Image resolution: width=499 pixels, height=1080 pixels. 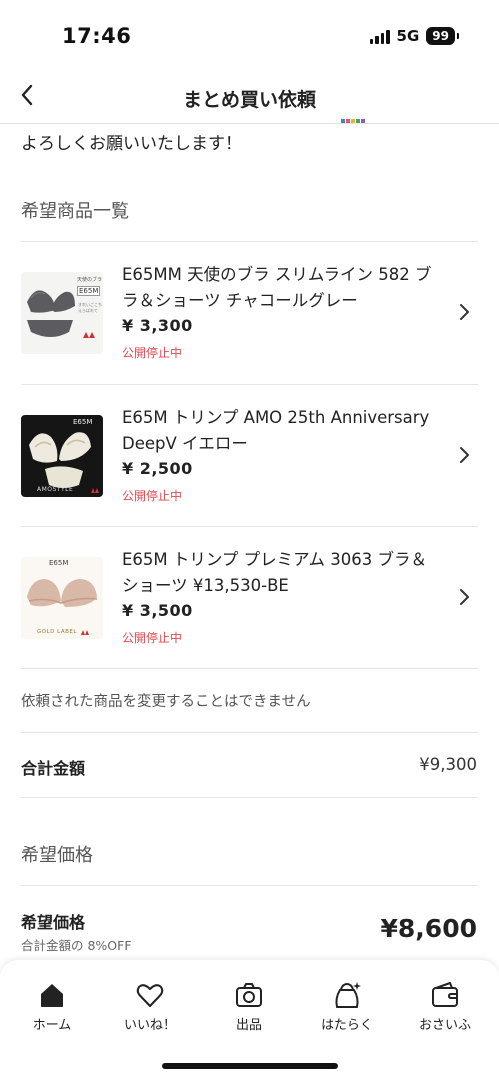 I want to click on product-title: E65MM 天使のブラ スリムライン 582 ブラ＆ショーツ チャコールグレー, so click(x=277, y=287).